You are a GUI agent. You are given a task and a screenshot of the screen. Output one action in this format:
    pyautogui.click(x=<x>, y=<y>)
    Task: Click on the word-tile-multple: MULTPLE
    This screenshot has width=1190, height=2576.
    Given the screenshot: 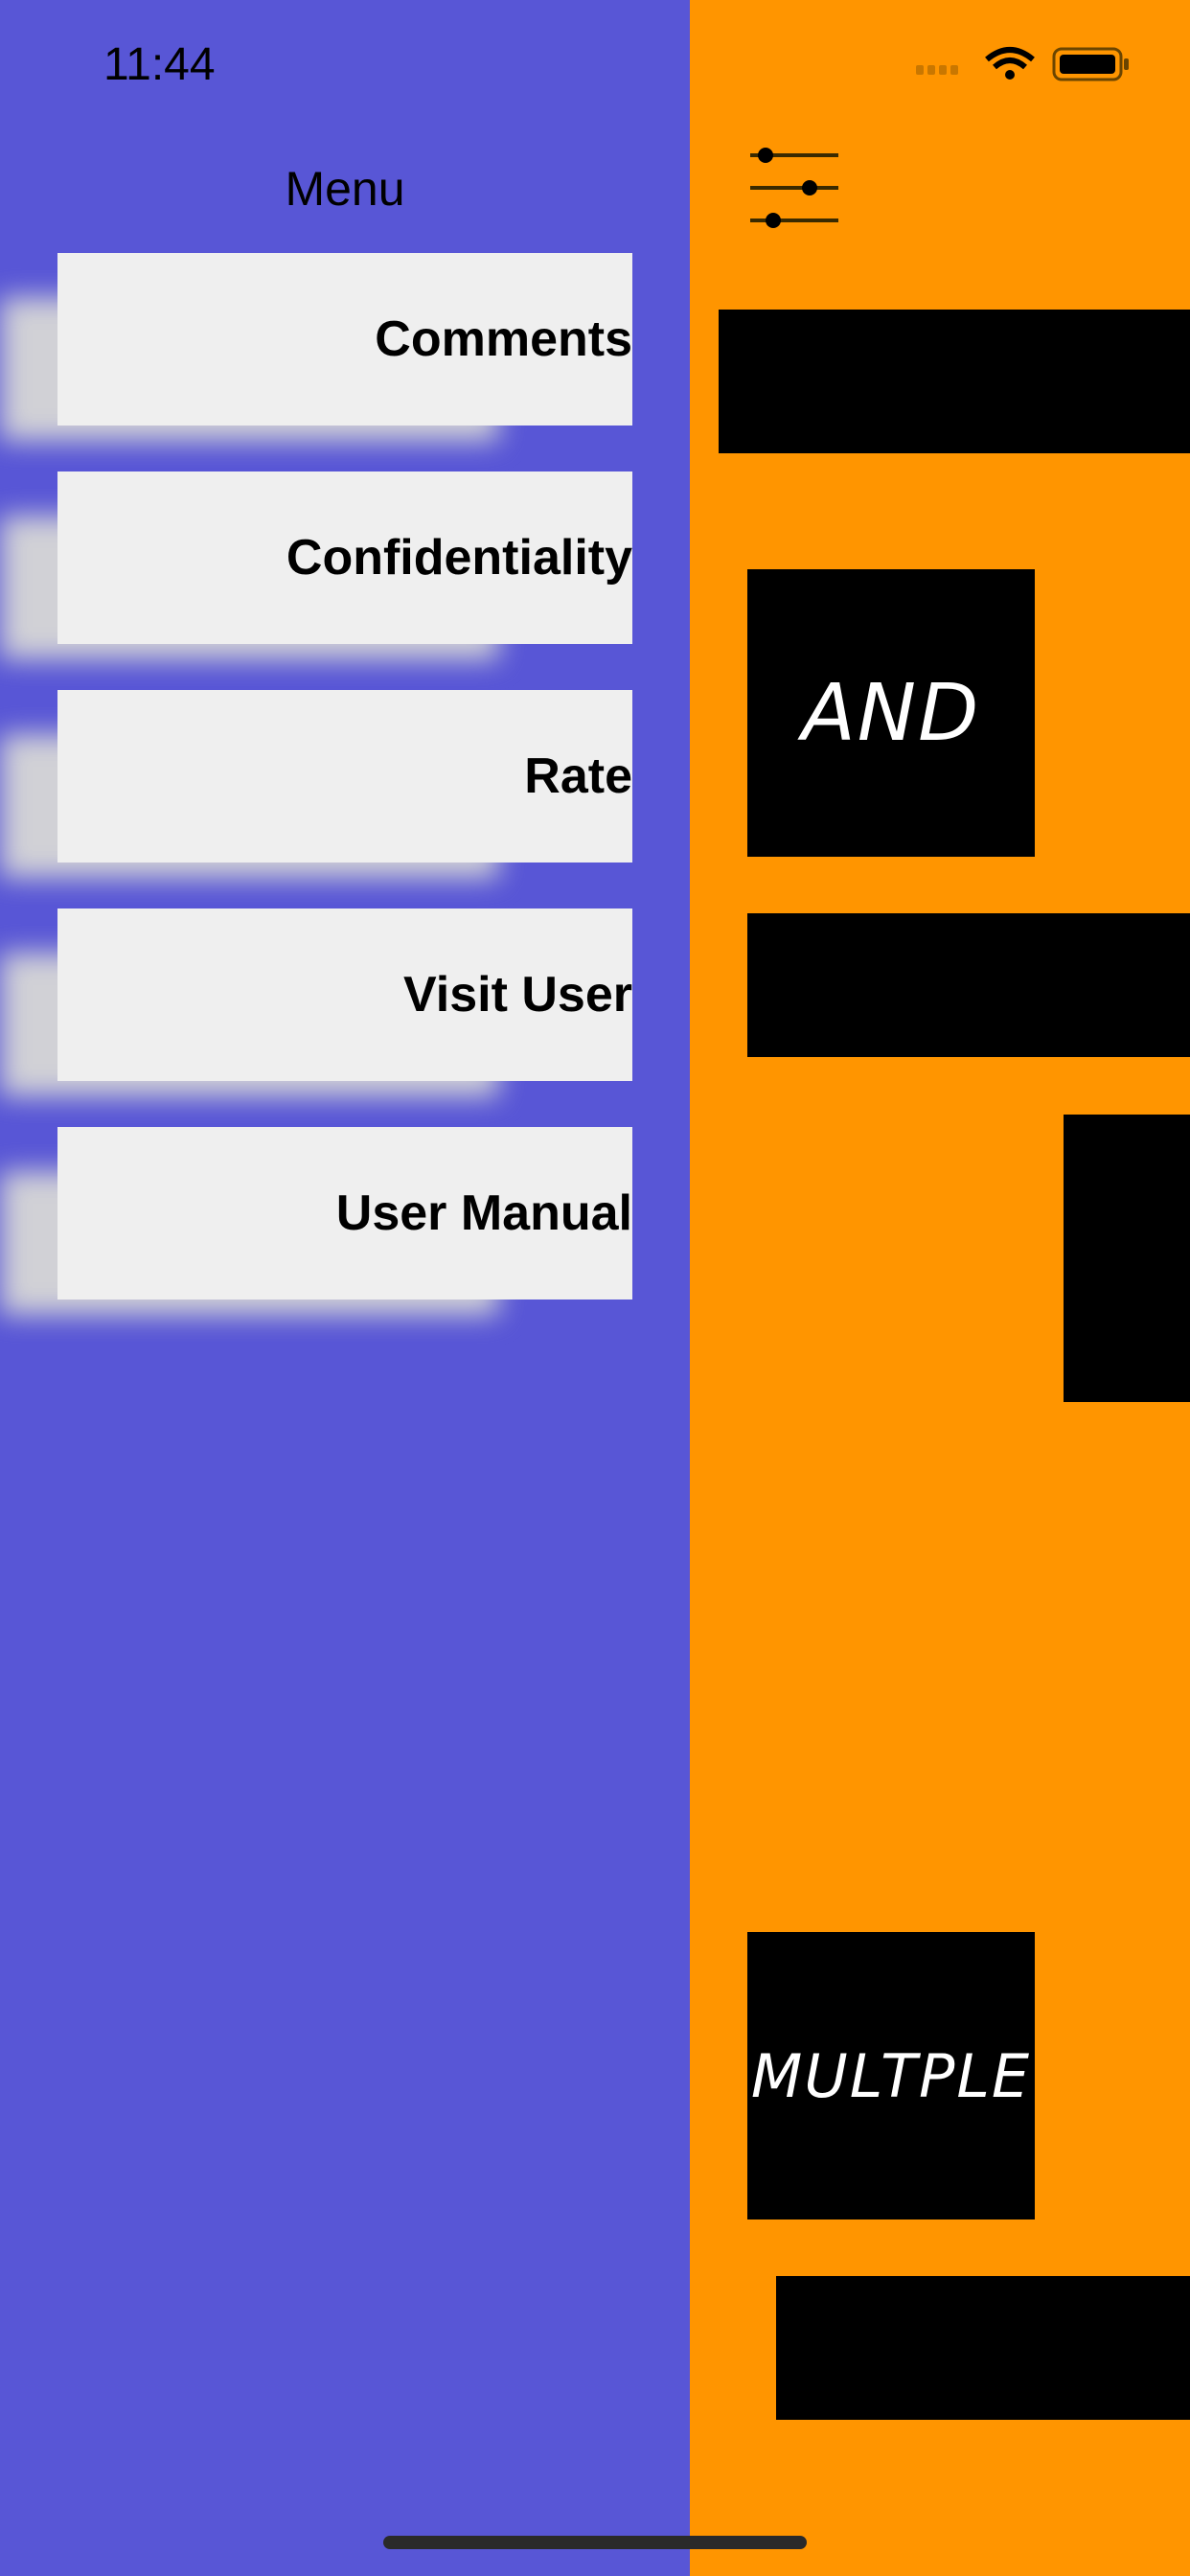 What is the action you would take?
    pyautogui.click(x=891, y=2076)
    